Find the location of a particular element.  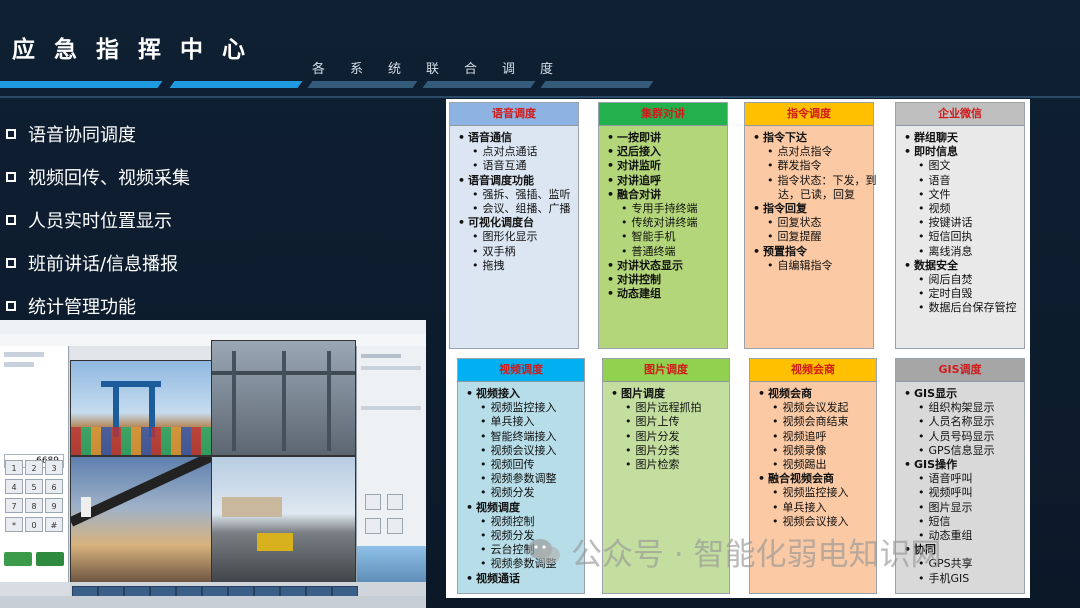

feature-item: 阅后自焚 is located at coordinates (962, 280).